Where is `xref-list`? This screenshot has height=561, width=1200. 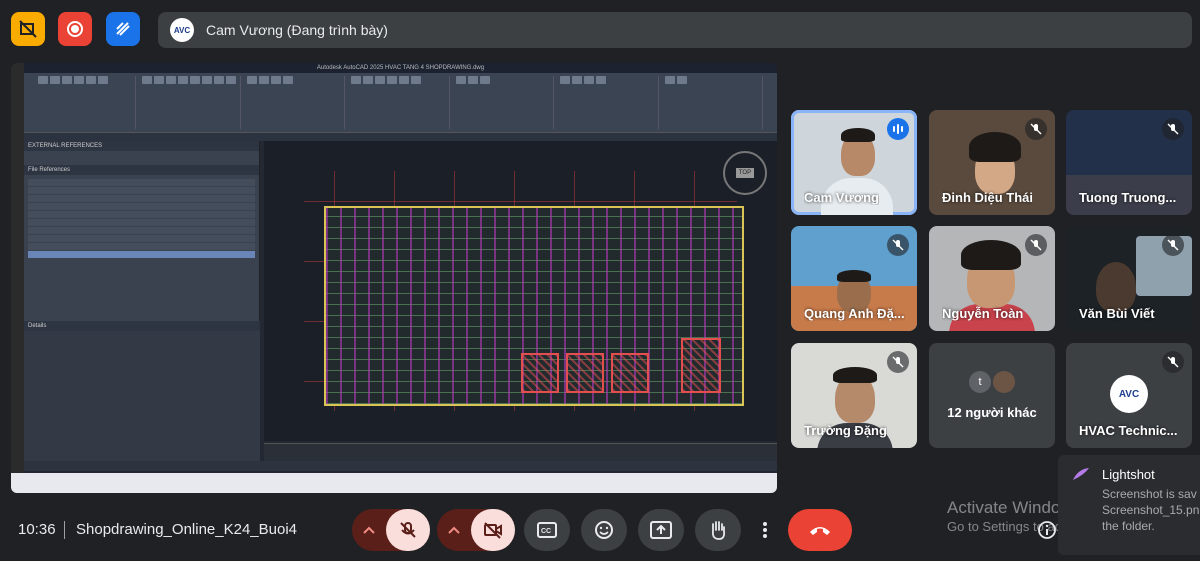
xref-list is located at coordinates (141, 219).